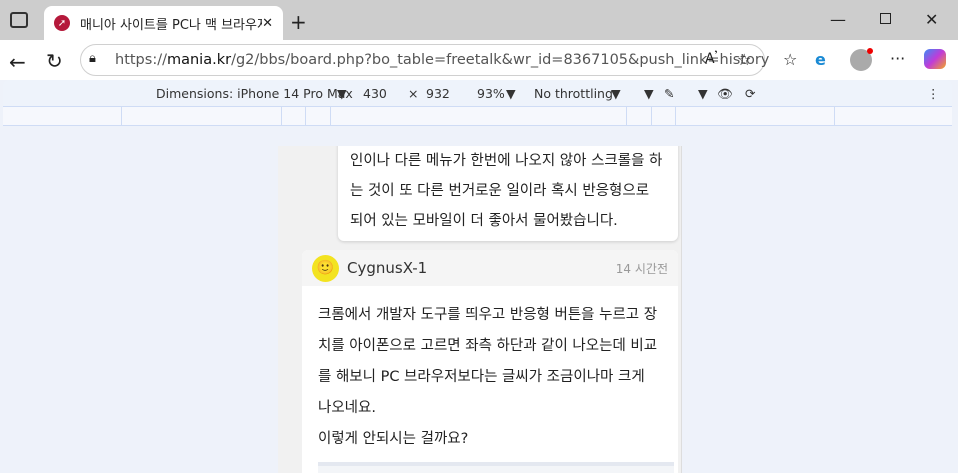 The width and height of the screenshot is (958, 473). Describe the element at coordinates (703, 93) in the screenshot. I see `vision-dropdown-icon: ▼` at that location.